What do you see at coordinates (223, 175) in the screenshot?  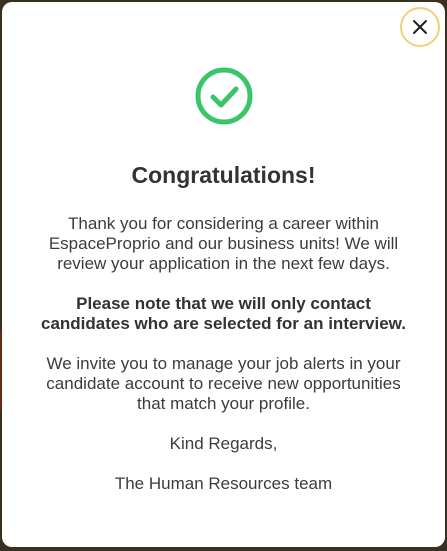 I see `modal-title: Congratulations!` at bounding box center [223, 175].